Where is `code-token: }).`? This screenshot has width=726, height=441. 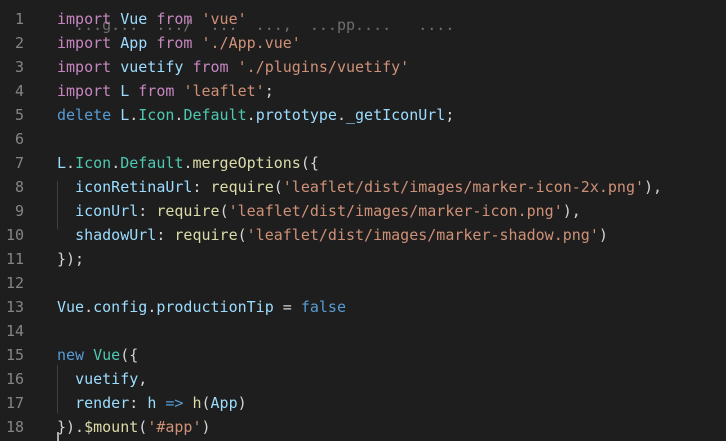 code-token: }). is located at coordinates (71, 427).